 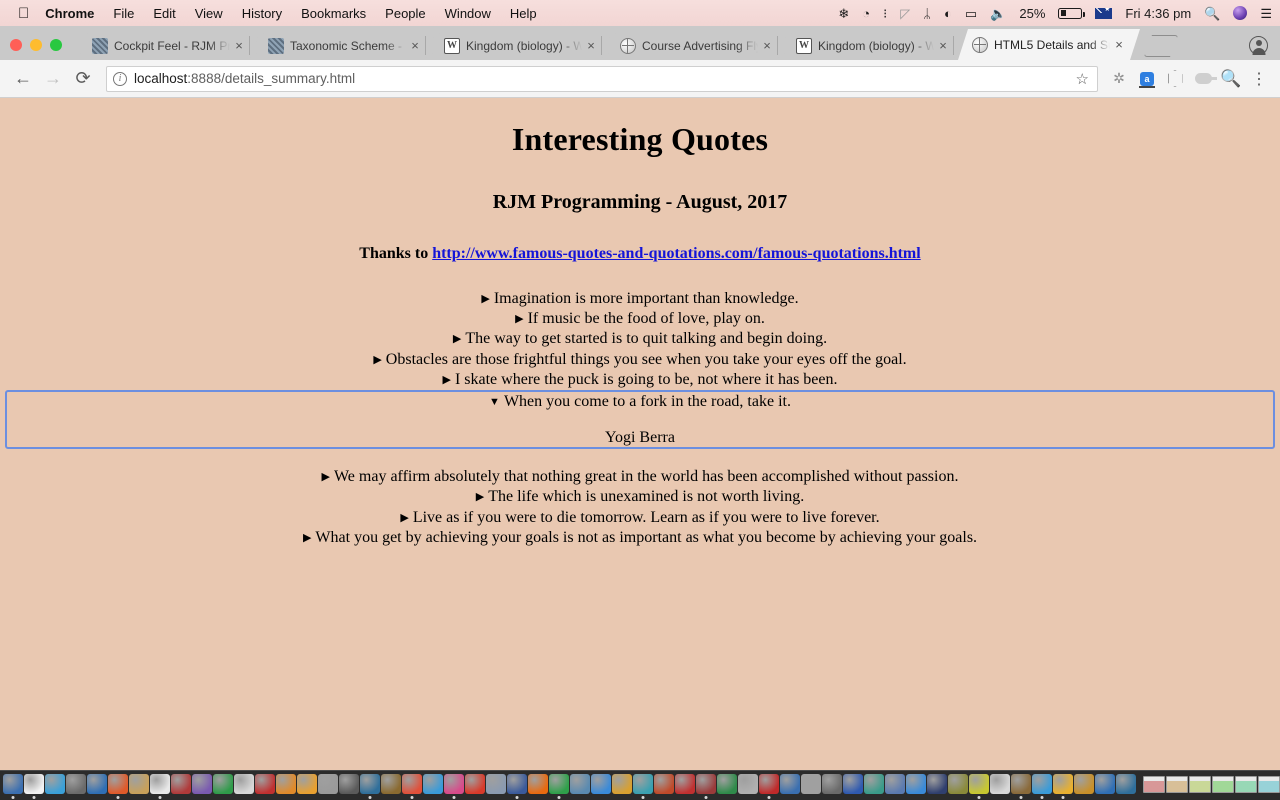 I want to click on minimize-window-button, so click(x=36, y=45).